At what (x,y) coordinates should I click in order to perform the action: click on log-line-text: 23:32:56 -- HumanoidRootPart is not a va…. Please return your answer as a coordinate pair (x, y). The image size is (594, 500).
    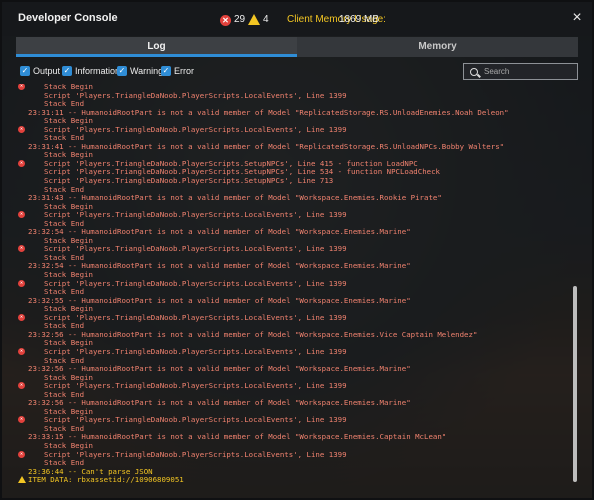
    Looking at the image, I should click on (253, 334).